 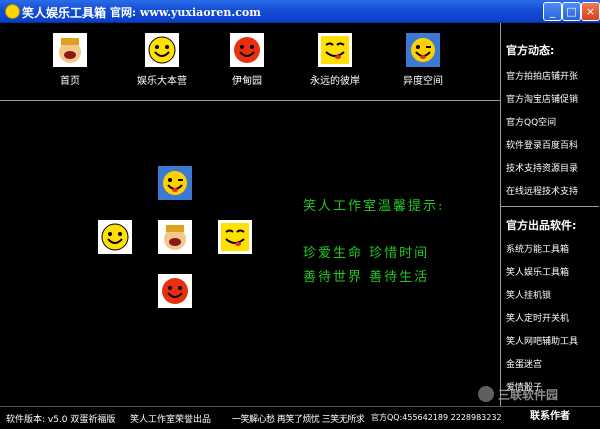 I want to click on tip-line: 珍爱生命 珍惜时间, so click(x=366, y=253).